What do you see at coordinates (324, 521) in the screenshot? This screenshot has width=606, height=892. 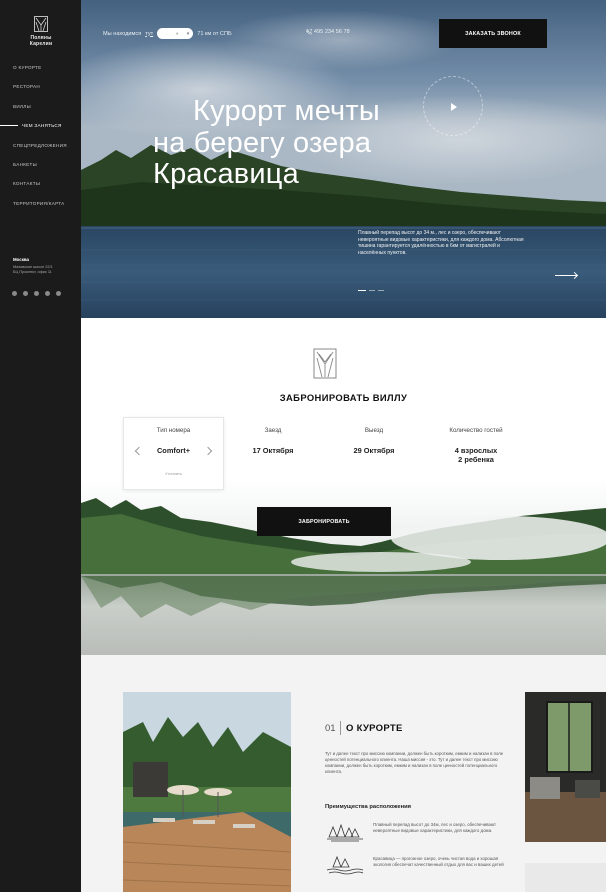 I see `book-button: ЗАБРОНИРОВАТЬ` at bounding box center [324, 521].